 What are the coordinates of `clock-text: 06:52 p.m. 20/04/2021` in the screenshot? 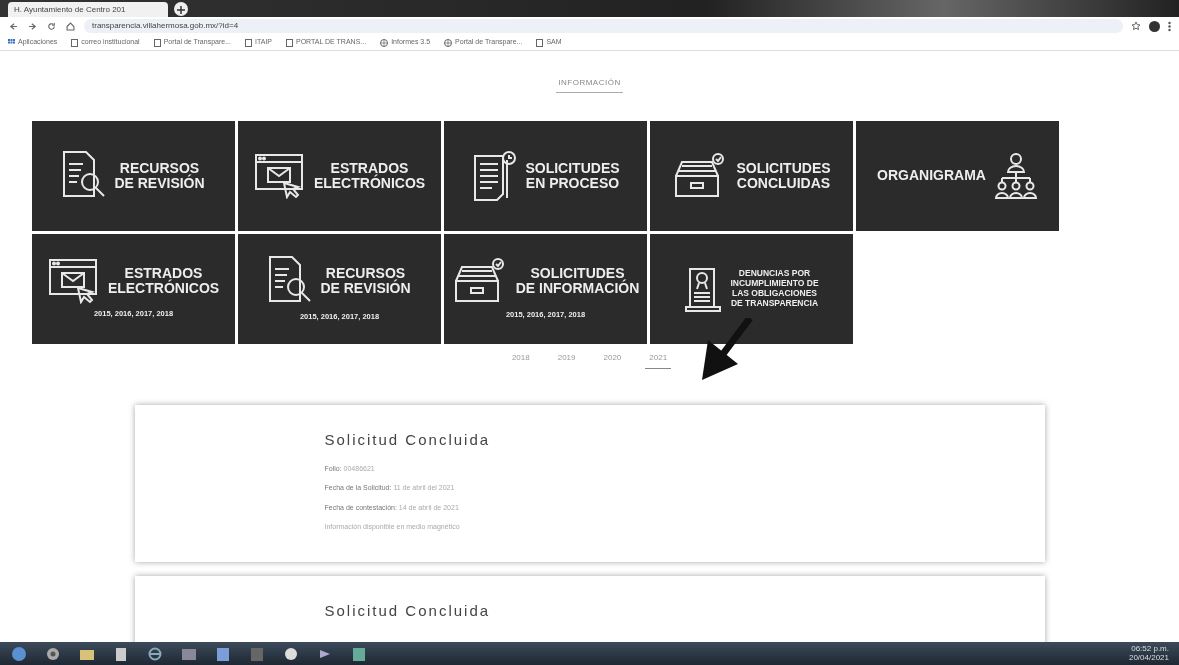 It's located at (1148, 653).